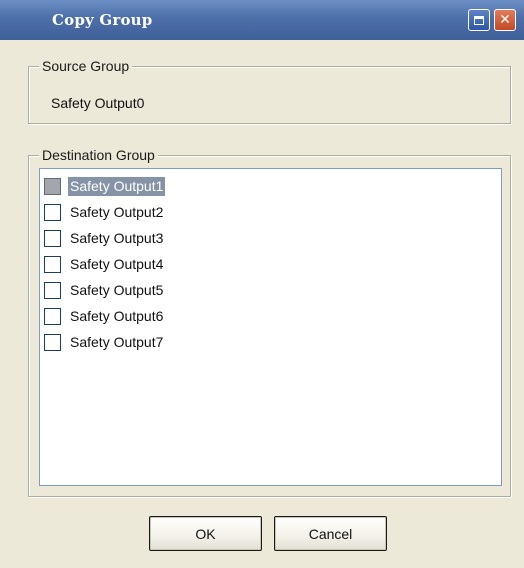 This screenshot has height=568, width=524. I want to click on list-item-safety-output7: Safety Output7, so click(104, 342).